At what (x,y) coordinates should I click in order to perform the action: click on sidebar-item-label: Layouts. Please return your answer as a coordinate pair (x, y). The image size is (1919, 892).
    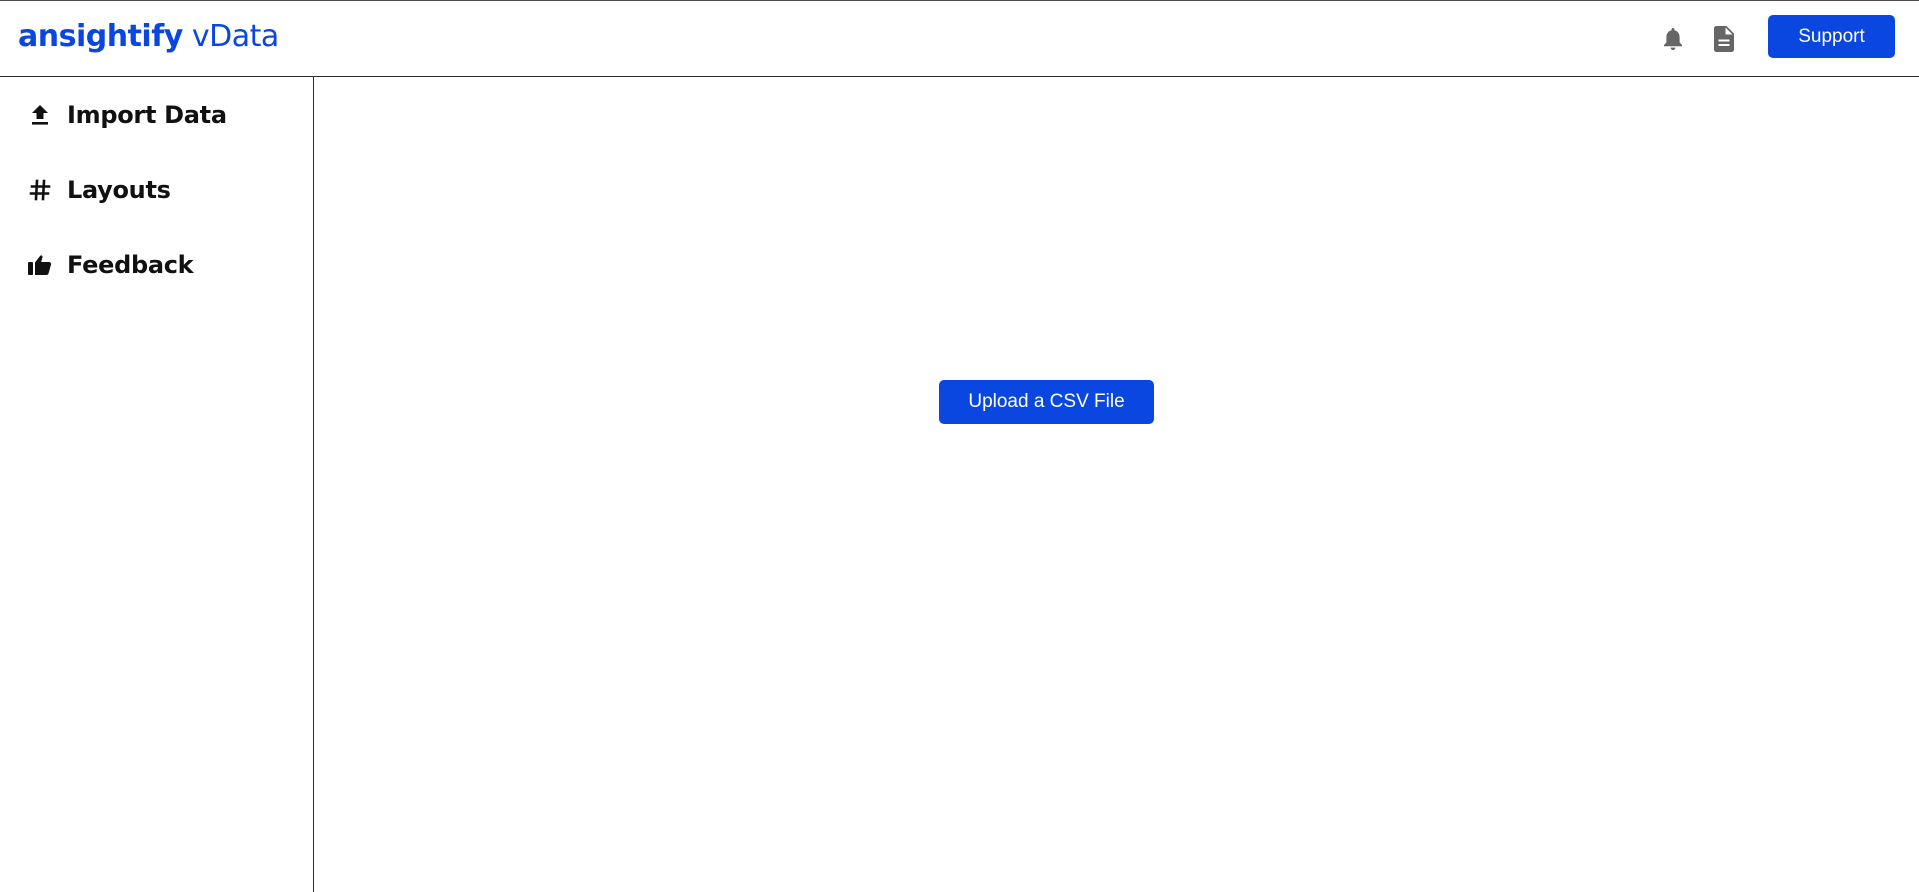
    Looking at the image, I should click on (119, 190).